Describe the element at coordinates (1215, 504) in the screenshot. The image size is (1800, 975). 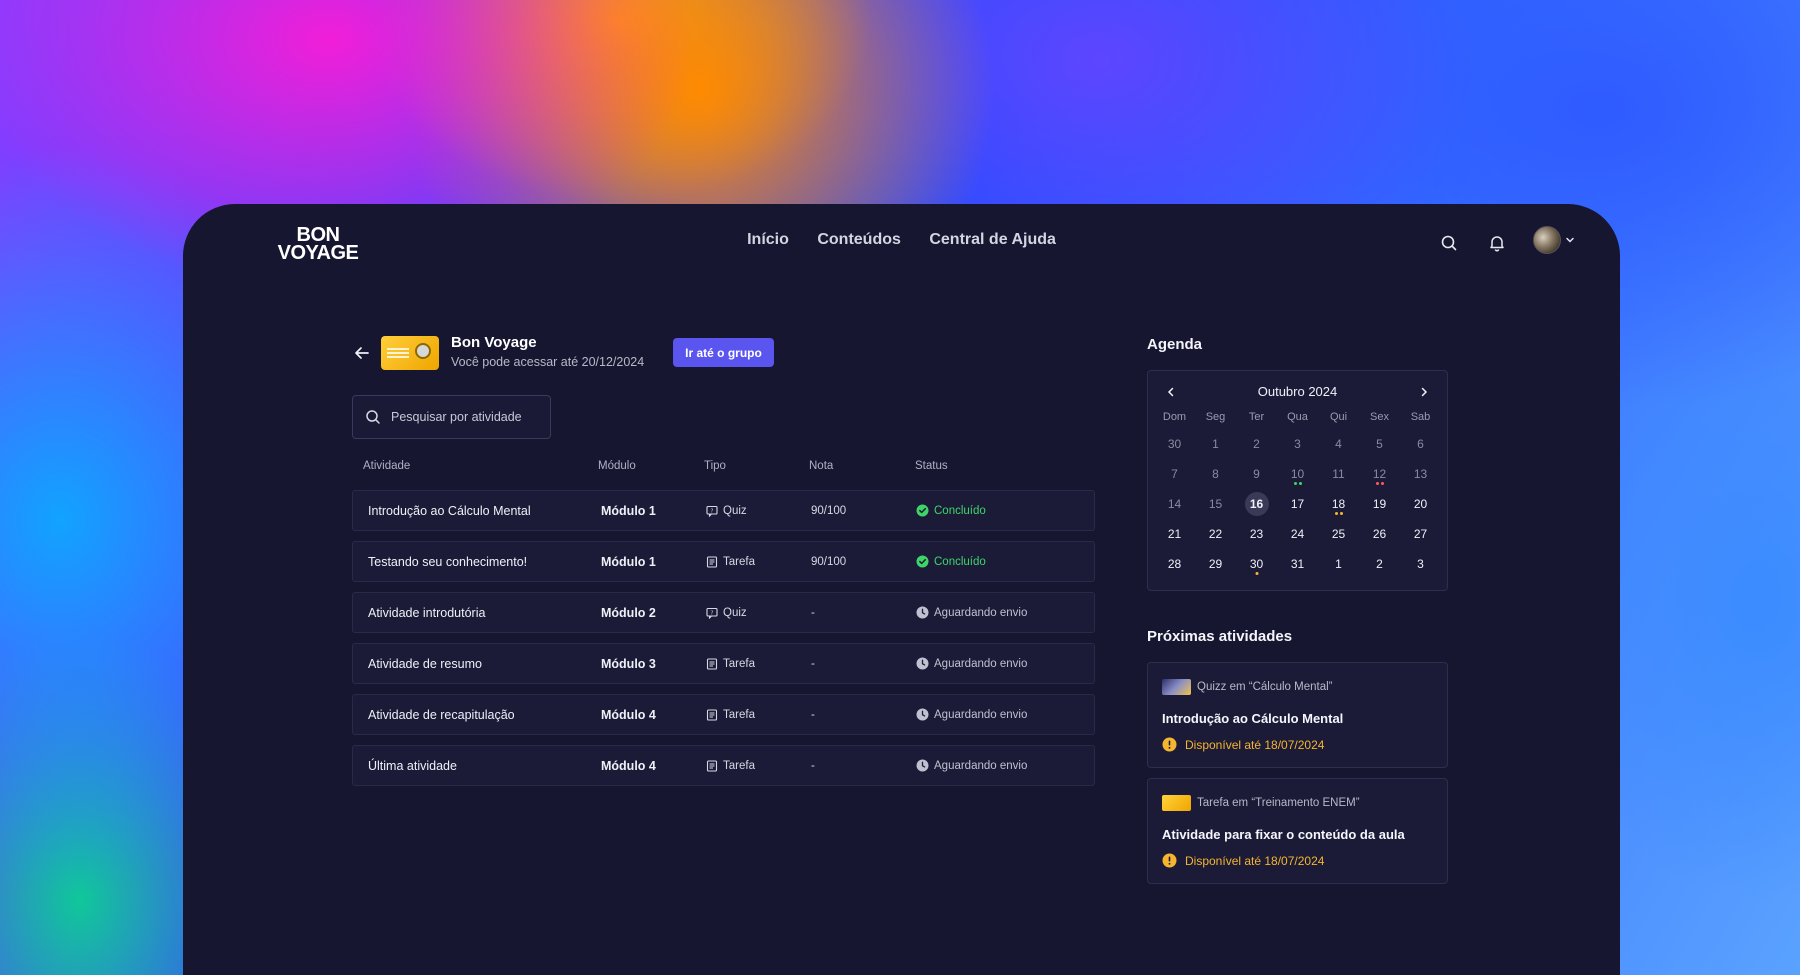
I see `calendar-day: 15` at that location.